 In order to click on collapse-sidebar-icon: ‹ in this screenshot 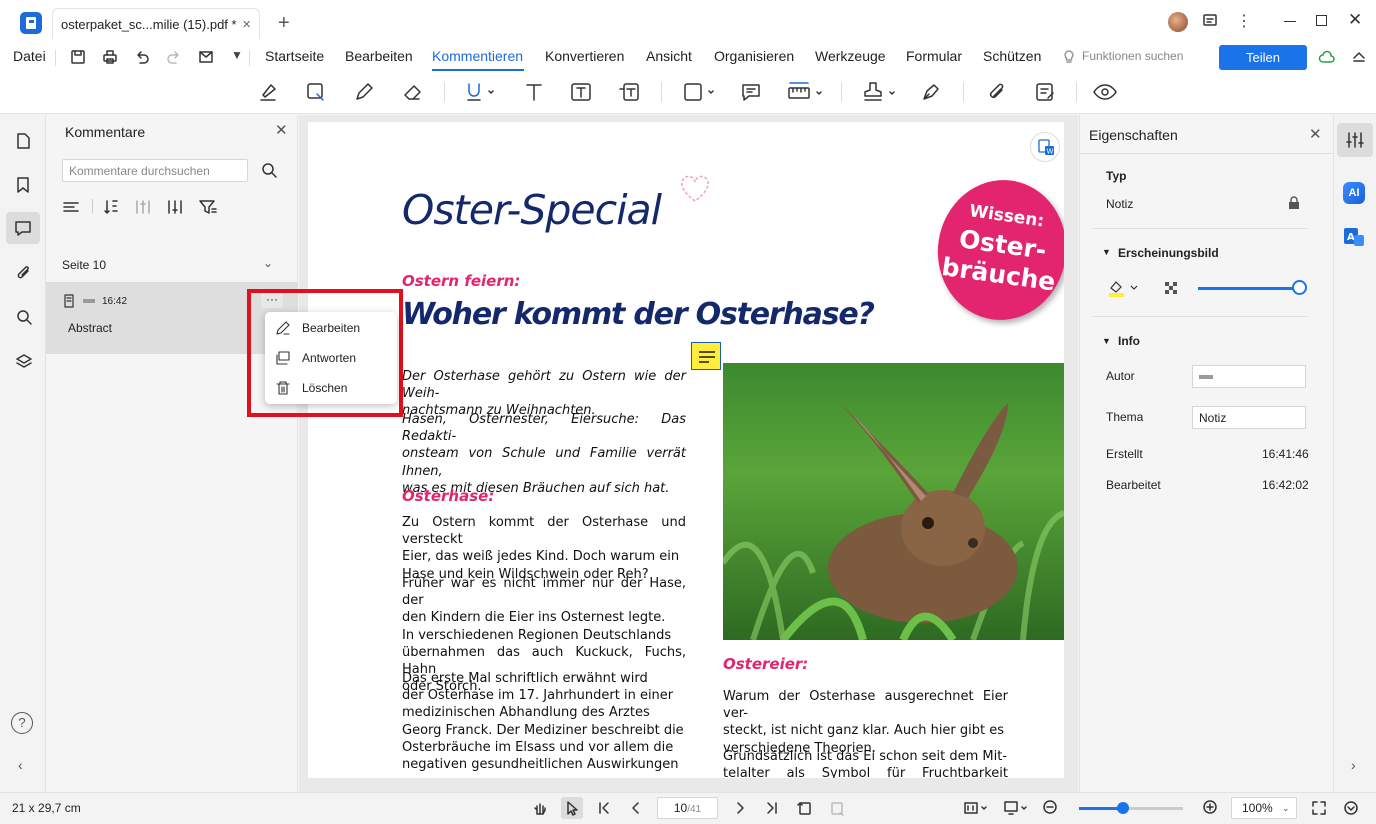, I will do `click(20, 765)`.